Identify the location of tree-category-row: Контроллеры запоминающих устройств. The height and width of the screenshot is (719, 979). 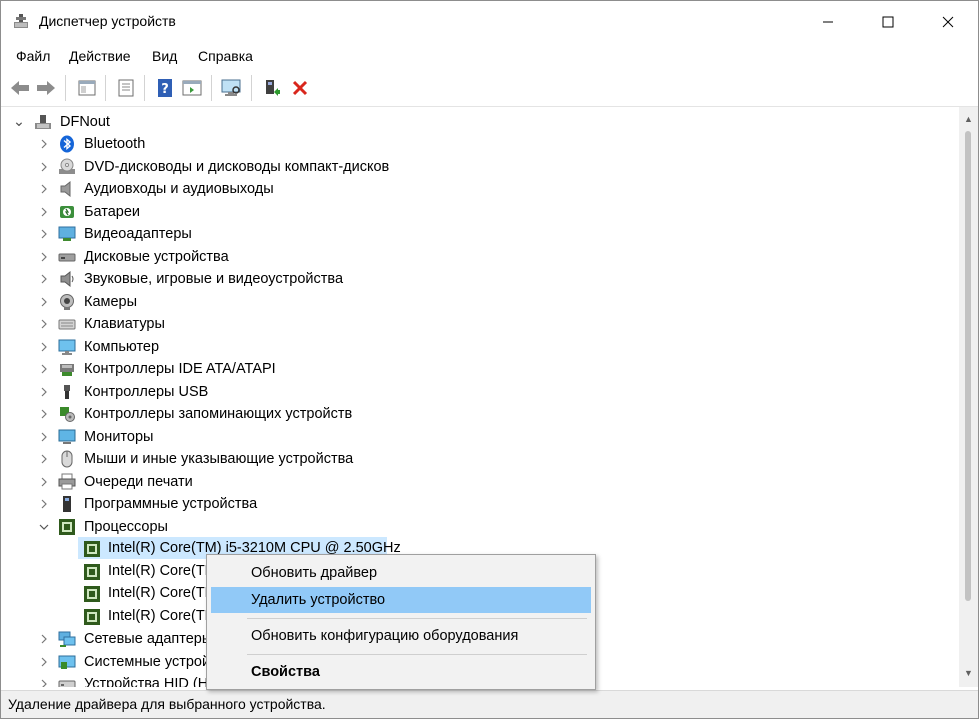
(211, 414).